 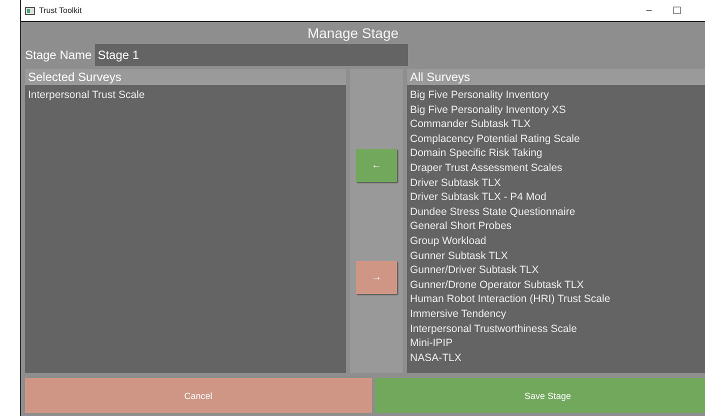 I want to click on move-left-button: ←, so click(x=376, y=165).